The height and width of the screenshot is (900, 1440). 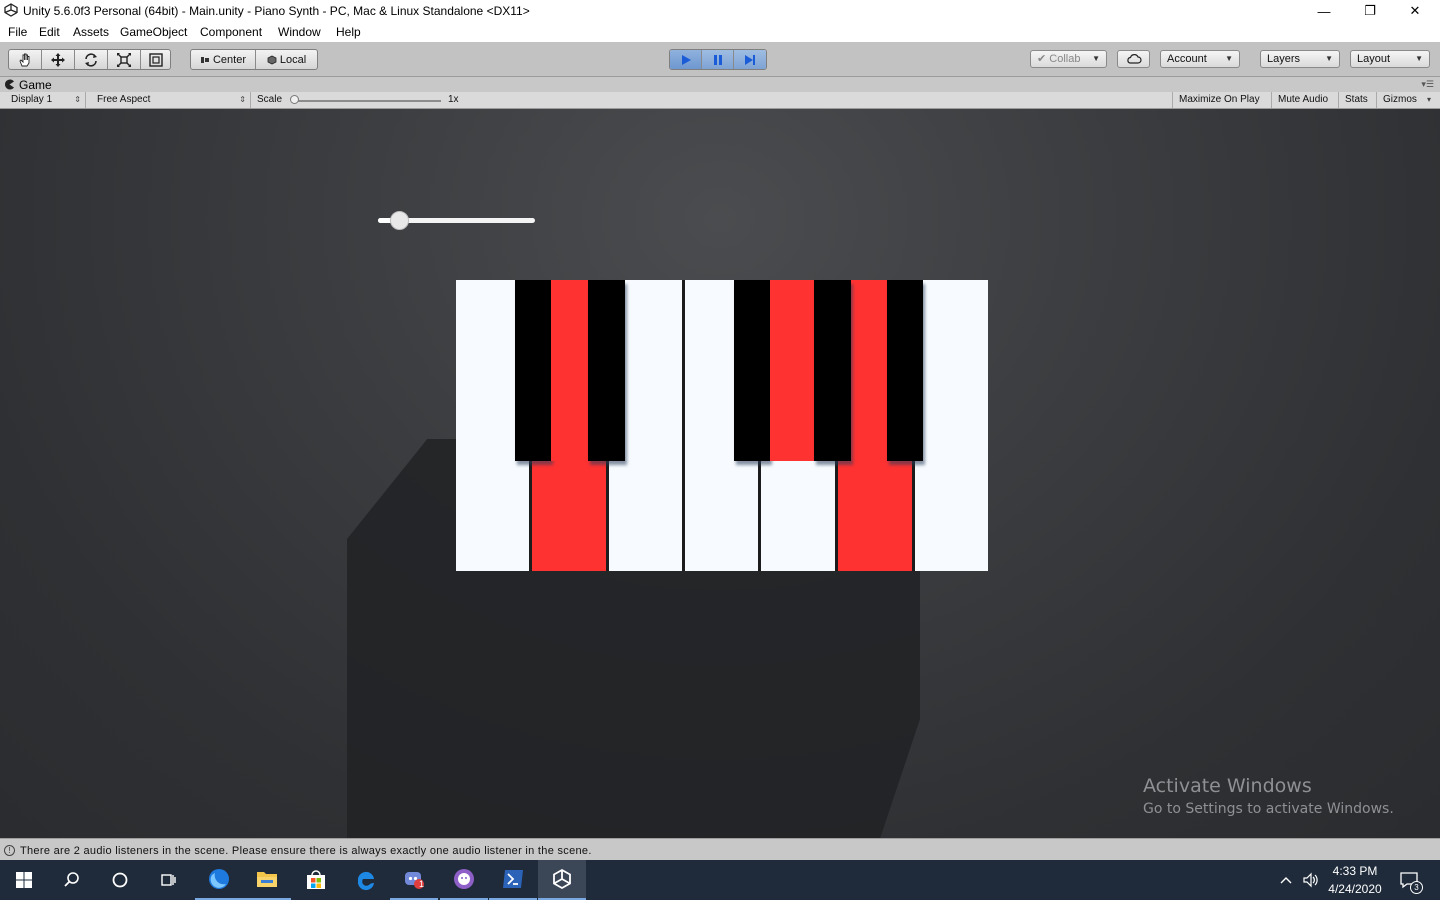 I want to click on taskbar-discord: 1, so click(x=414, y=880).